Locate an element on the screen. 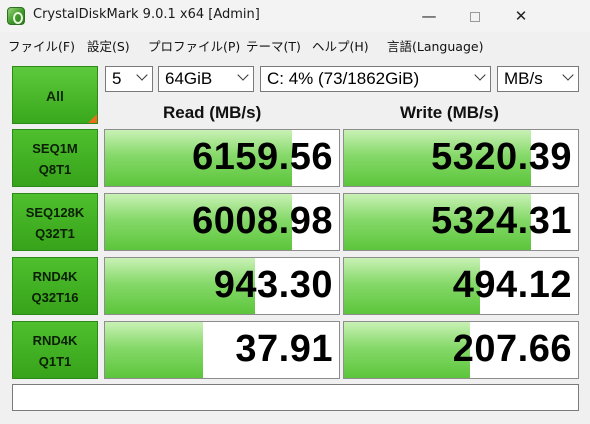  drive-value: C: 4% (73/1862GiB) is located at coordinates (343, 78).